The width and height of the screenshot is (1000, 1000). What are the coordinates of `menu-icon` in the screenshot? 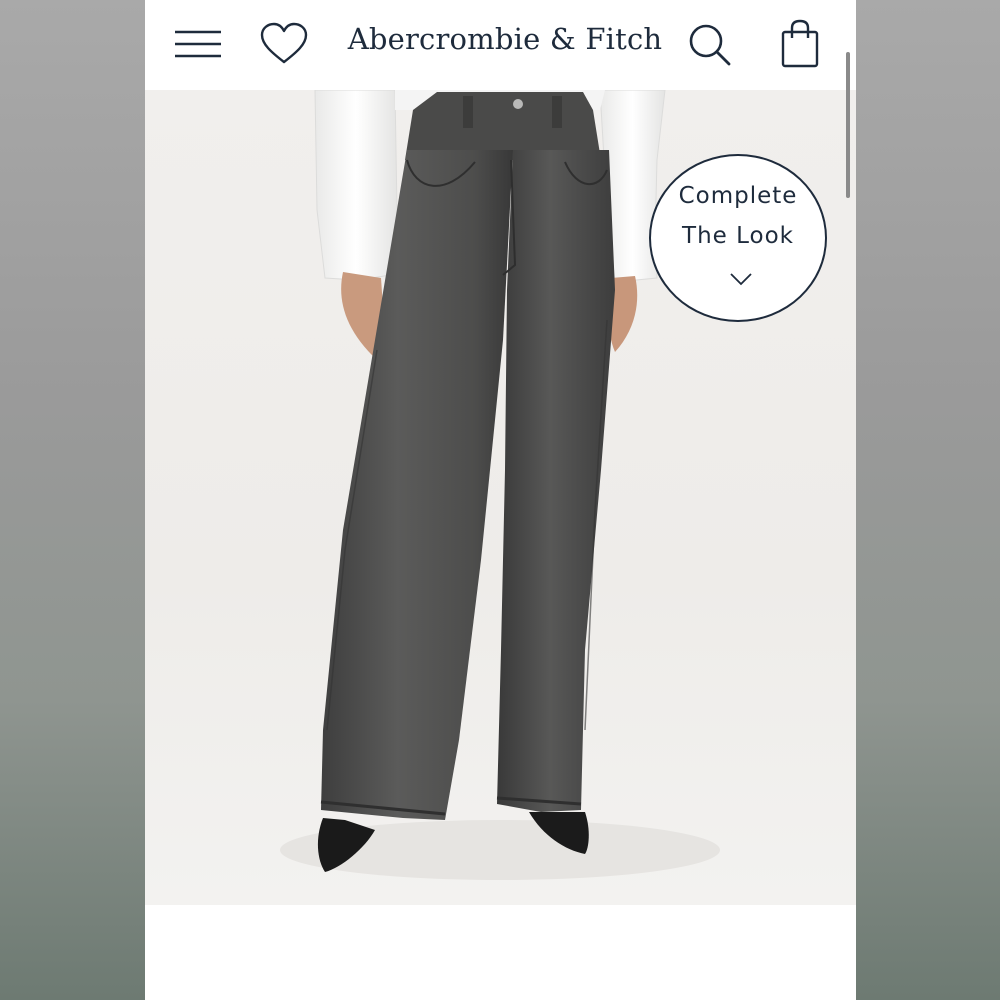 It's located at (198, 44).